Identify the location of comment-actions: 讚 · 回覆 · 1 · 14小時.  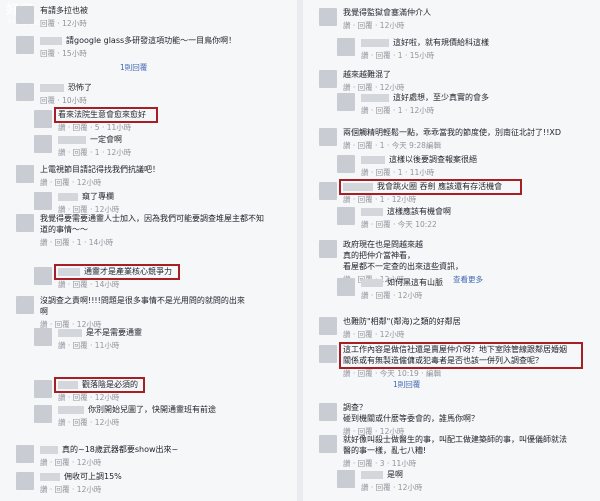
(76, 243).